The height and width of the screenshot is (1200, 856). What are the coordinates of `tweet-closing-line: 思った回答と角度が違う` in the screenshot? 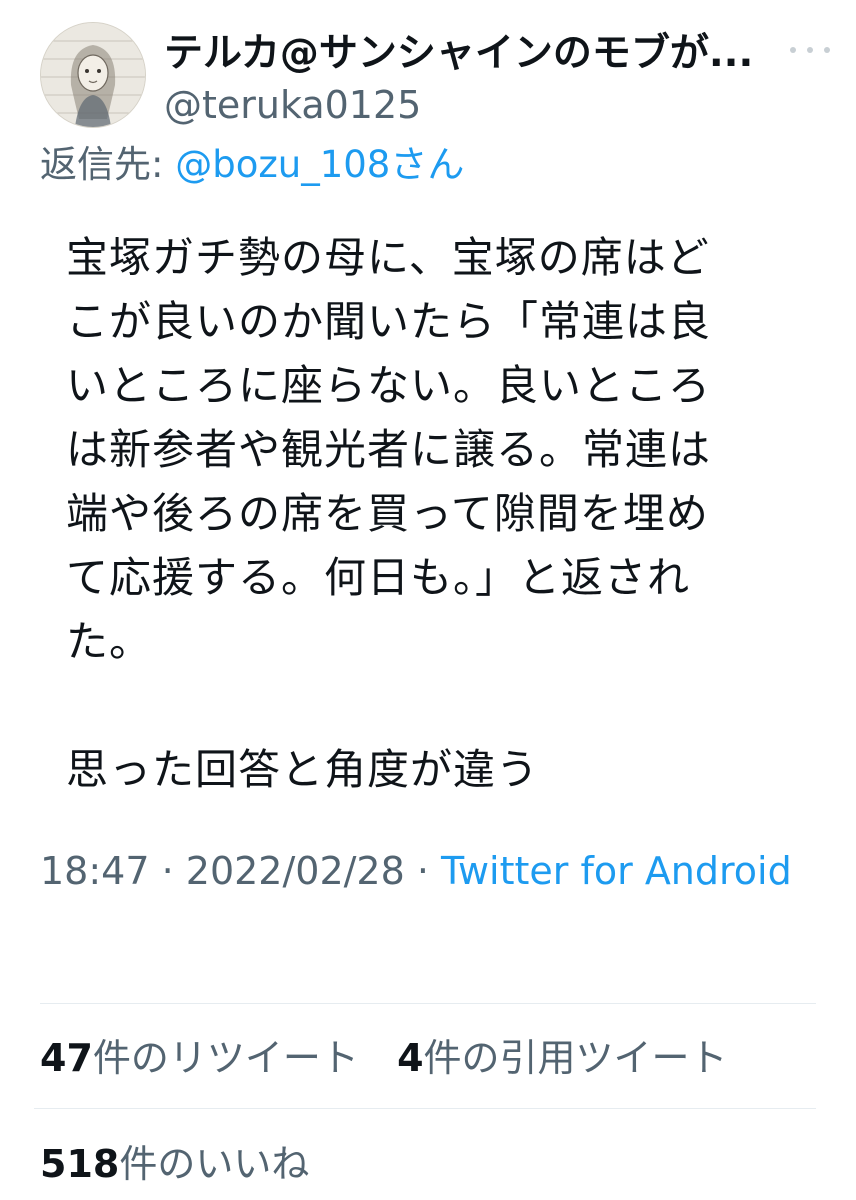 It's located at (303, 769).